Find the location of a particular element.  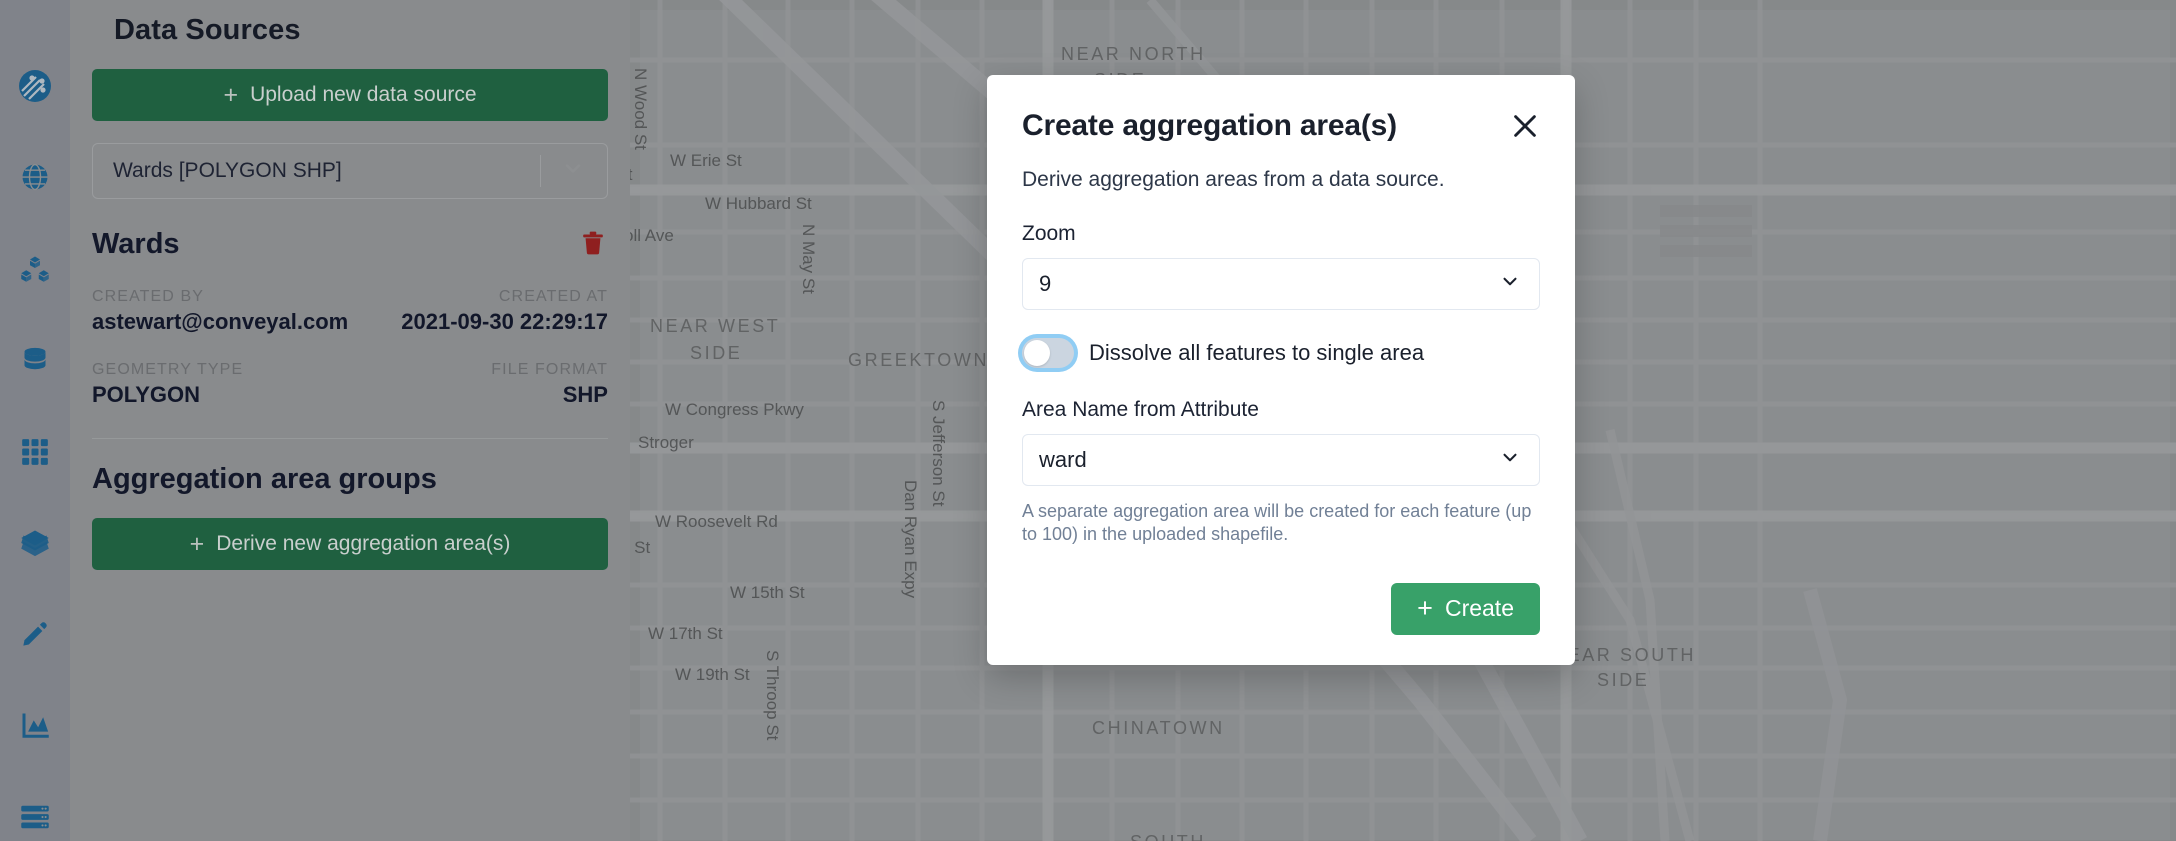

attribute-select-value: ward is located at coordinates (1063, 459).